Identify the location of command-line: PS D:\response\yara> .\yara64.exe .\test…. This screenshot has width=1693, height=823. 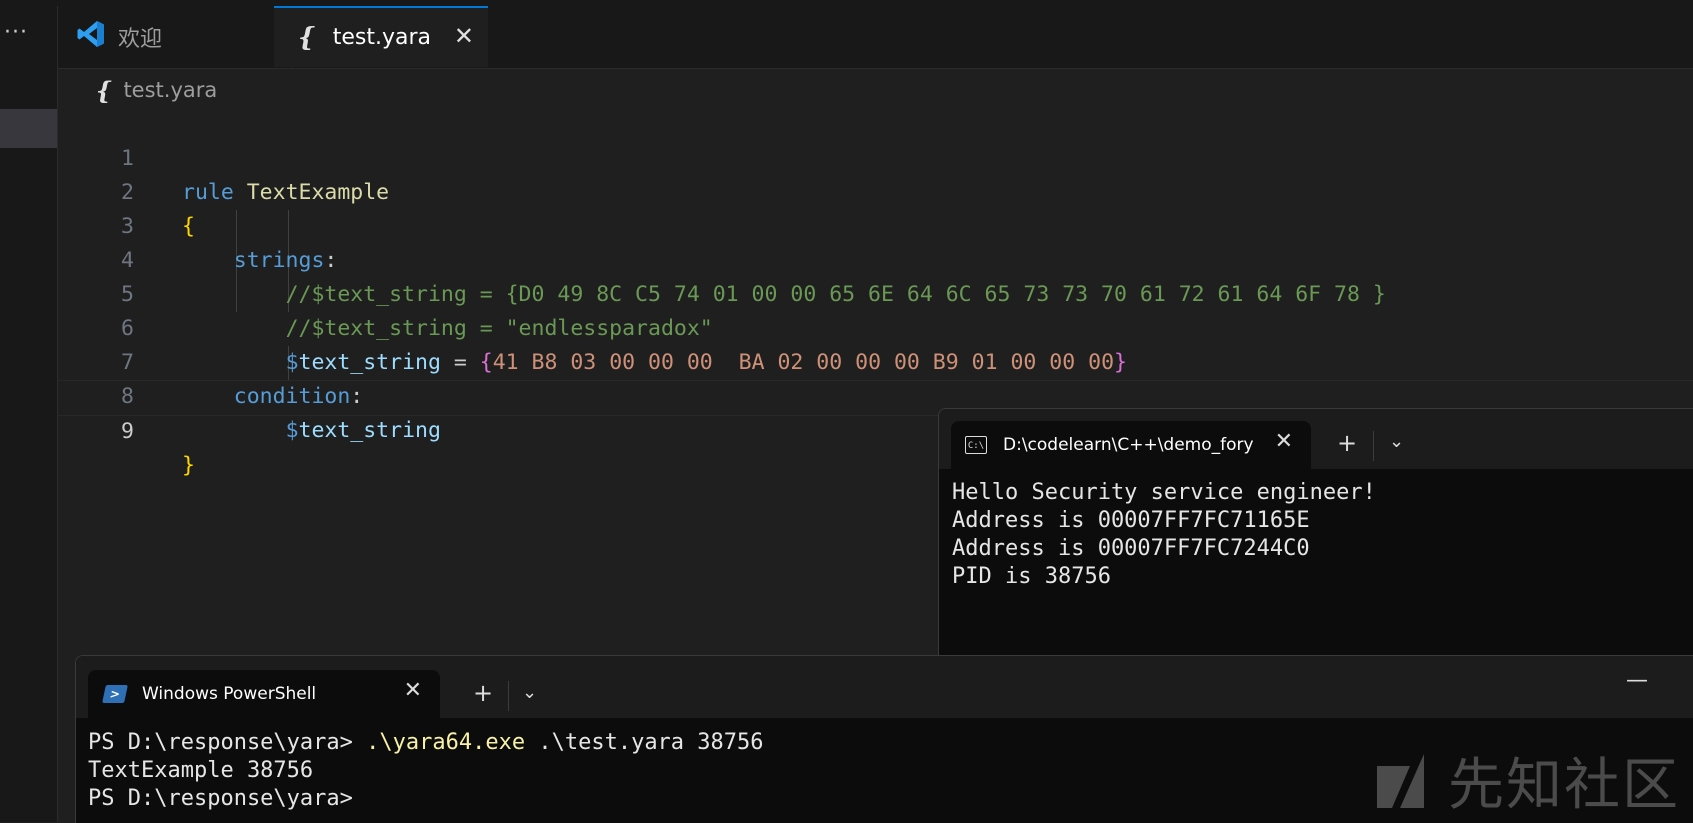
(426, 743).